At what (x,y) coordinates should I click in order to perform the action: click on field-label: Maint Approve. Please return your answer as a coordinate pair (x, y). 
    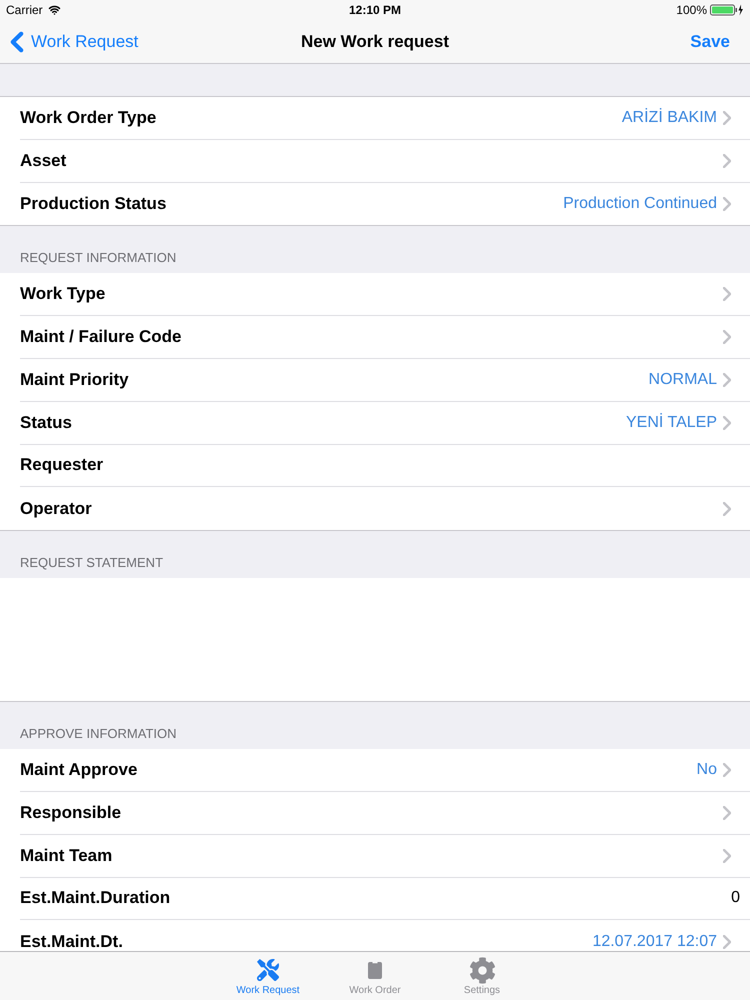
    Looking at the image, I should click on (79, 770).